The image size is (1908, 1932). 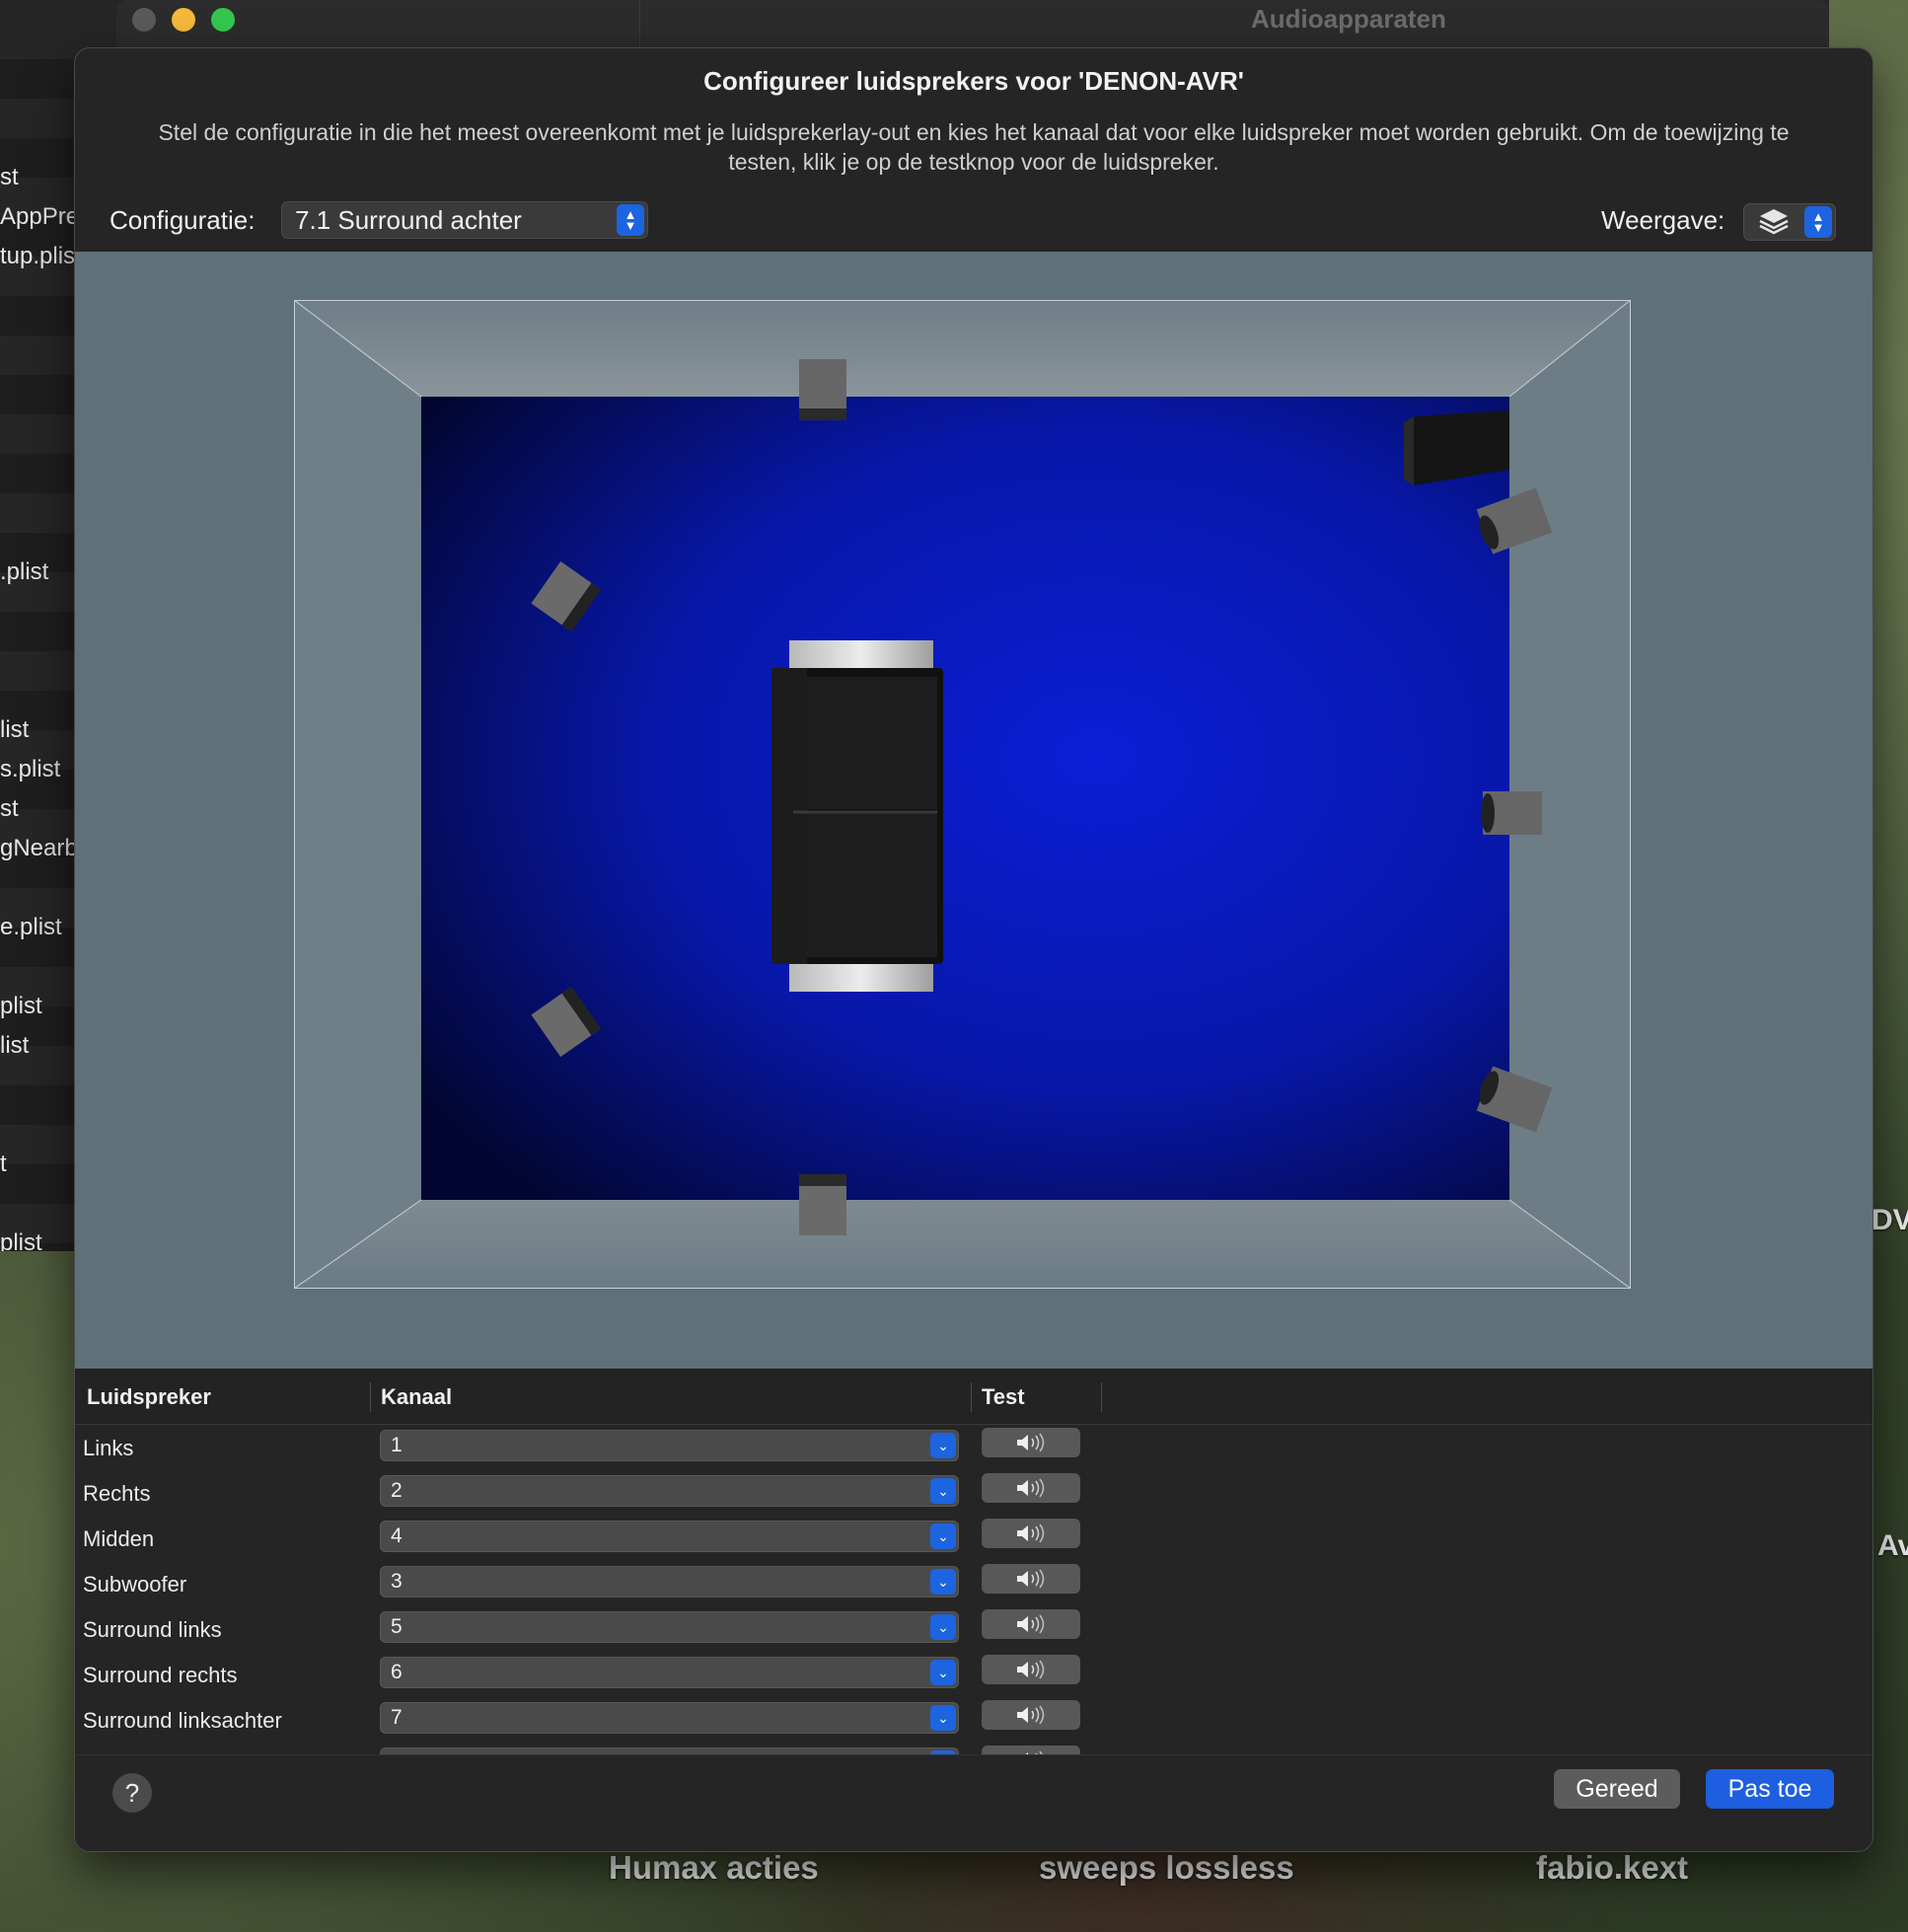 I want to click on file-list-item: e.plist, so click(x=31, y=927).